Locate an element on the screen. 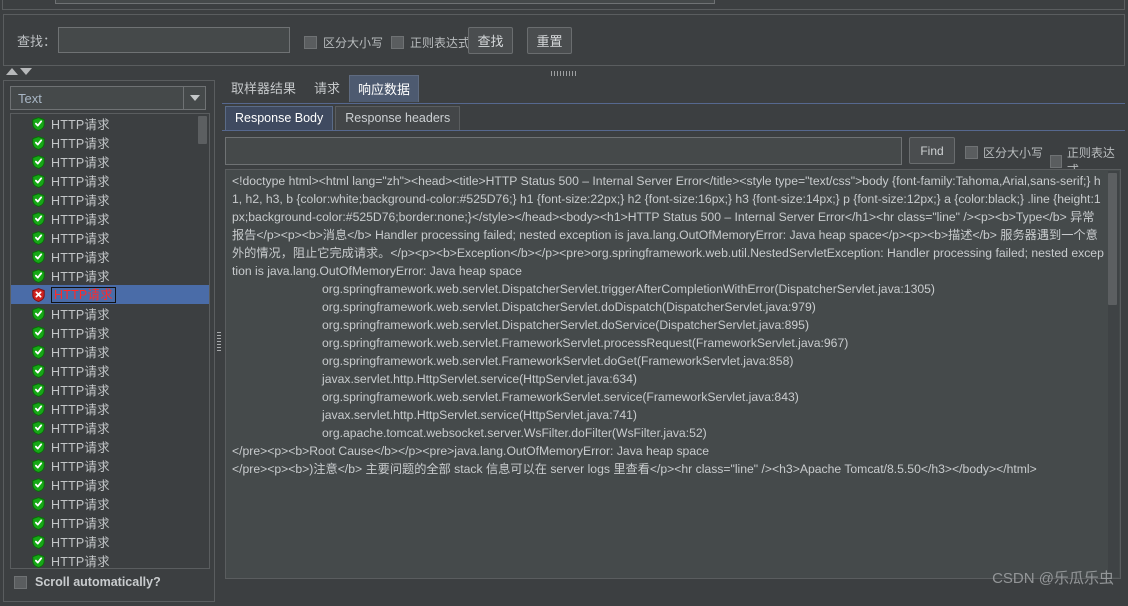 The height and width of the screenshot is (606, 1128). reset-button: 重置 is located at coordinates (549, 40).